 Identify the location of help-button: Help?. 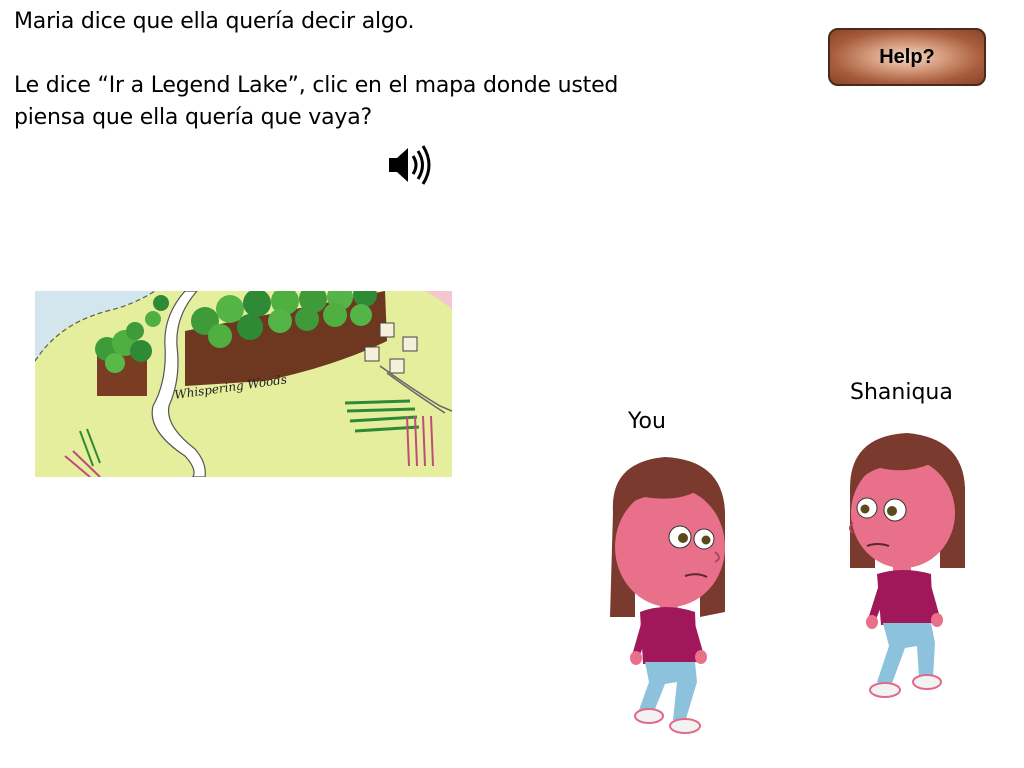
(907, 57).